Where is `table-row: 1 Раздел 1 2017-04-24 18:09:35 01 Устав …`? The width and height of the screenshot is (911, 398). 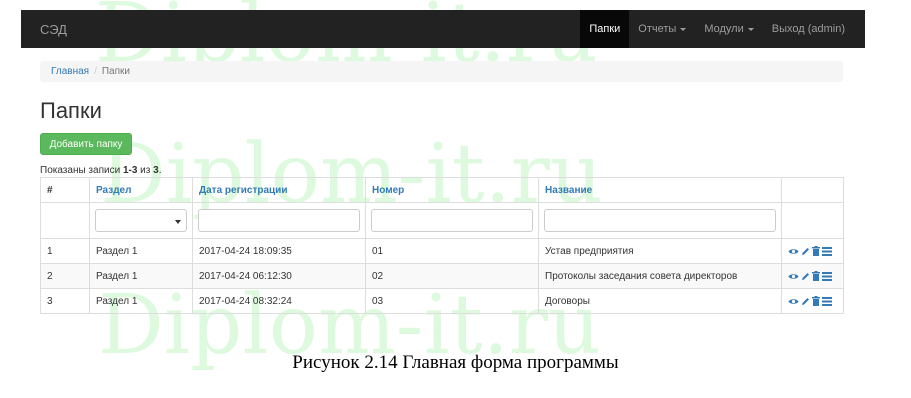 table-row: 1 Раздел 1 2017-04-24 18:09:35 01 Устав … is located at coordinates (442, 251).